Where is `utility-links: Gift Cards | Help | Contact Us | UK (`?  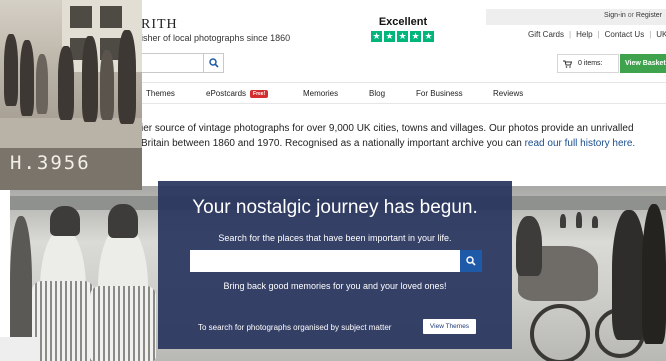 utility-links: Gift Cards | Help | Contact Us | UK ( is located at coordinates (597, 34).